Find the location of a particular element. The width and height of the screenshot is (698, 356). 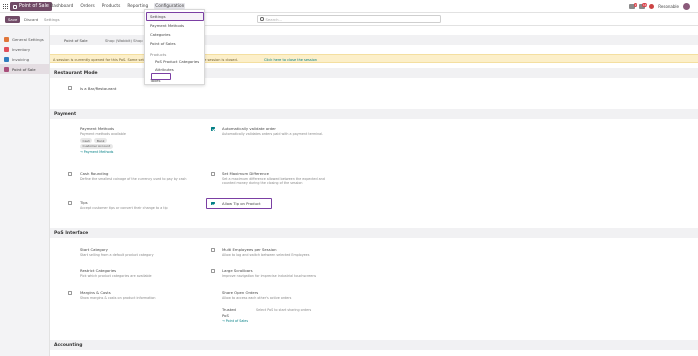

setting-title: Allow Tip on Product is located at coordinates (241, 203).